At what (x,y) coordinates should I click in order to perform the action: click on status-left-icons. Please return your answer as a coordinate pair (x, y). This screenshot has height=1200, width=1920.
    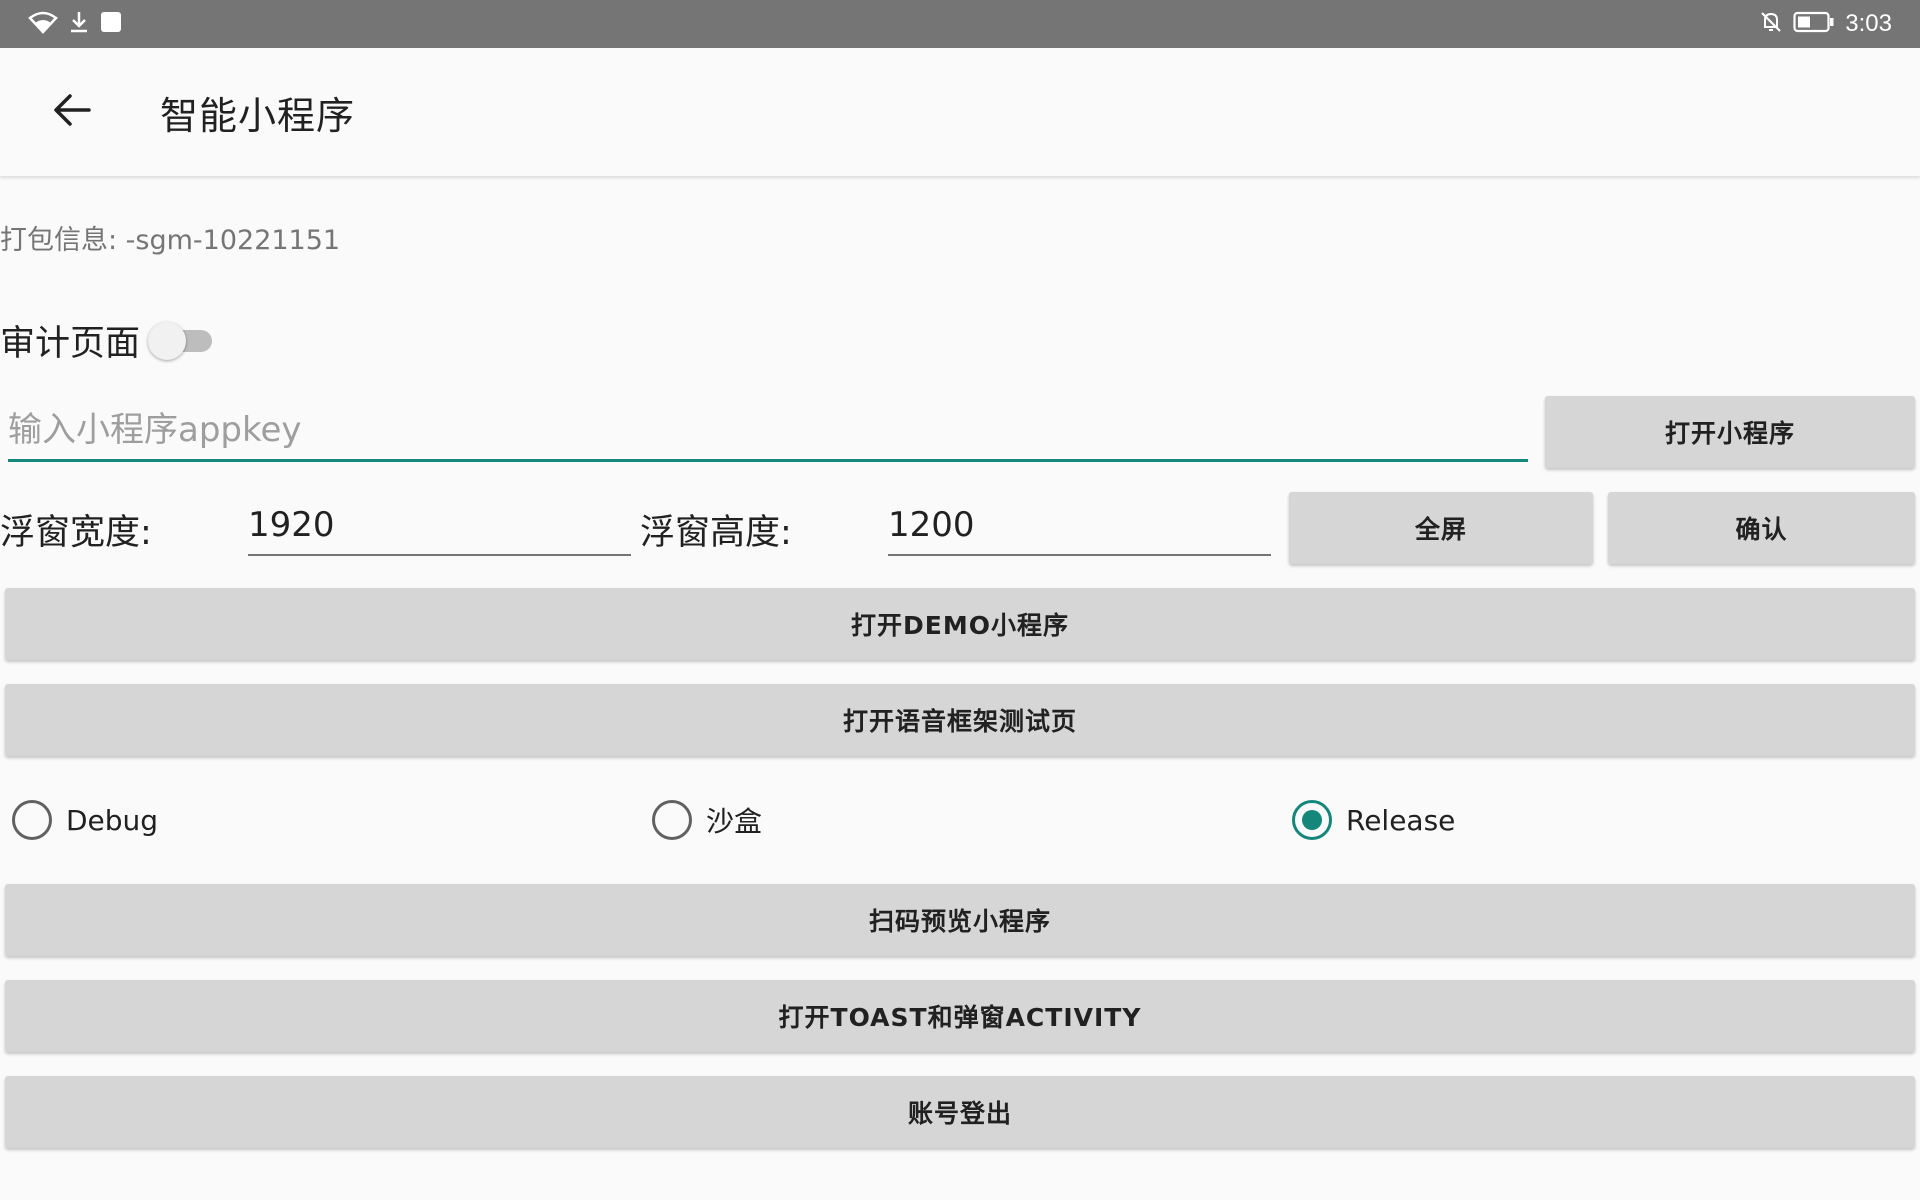
    Looking at the image, I should click on (75, 24).